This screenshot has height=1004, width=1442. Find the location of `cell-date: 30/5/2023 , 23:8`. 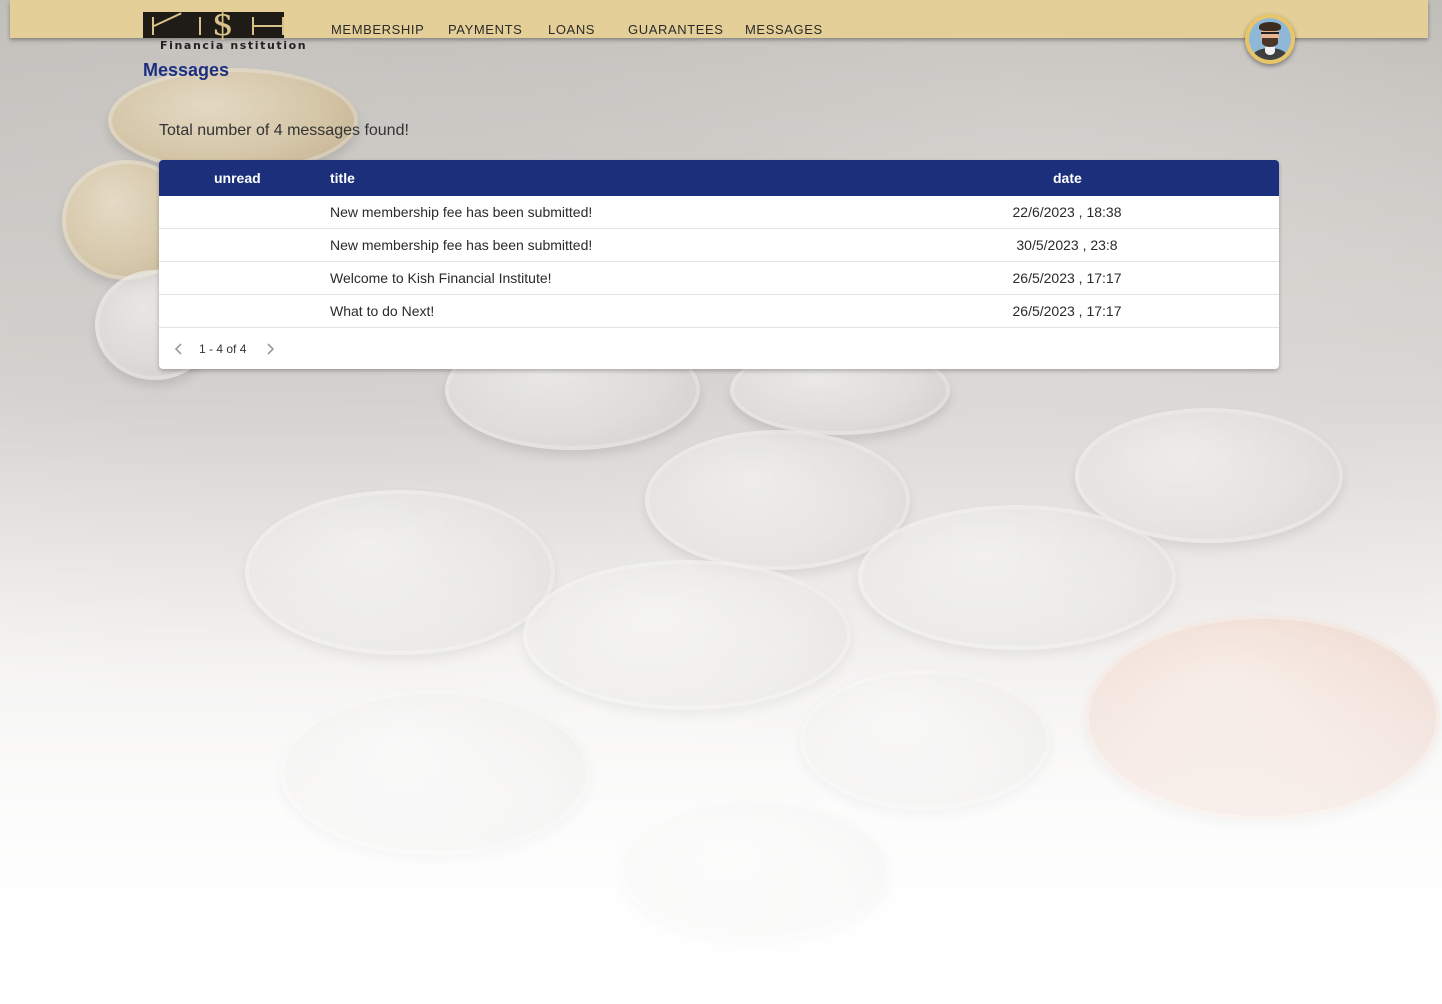

cell-date: 30/5/2023 , 23:8 is located at coordinates (1067, 245).